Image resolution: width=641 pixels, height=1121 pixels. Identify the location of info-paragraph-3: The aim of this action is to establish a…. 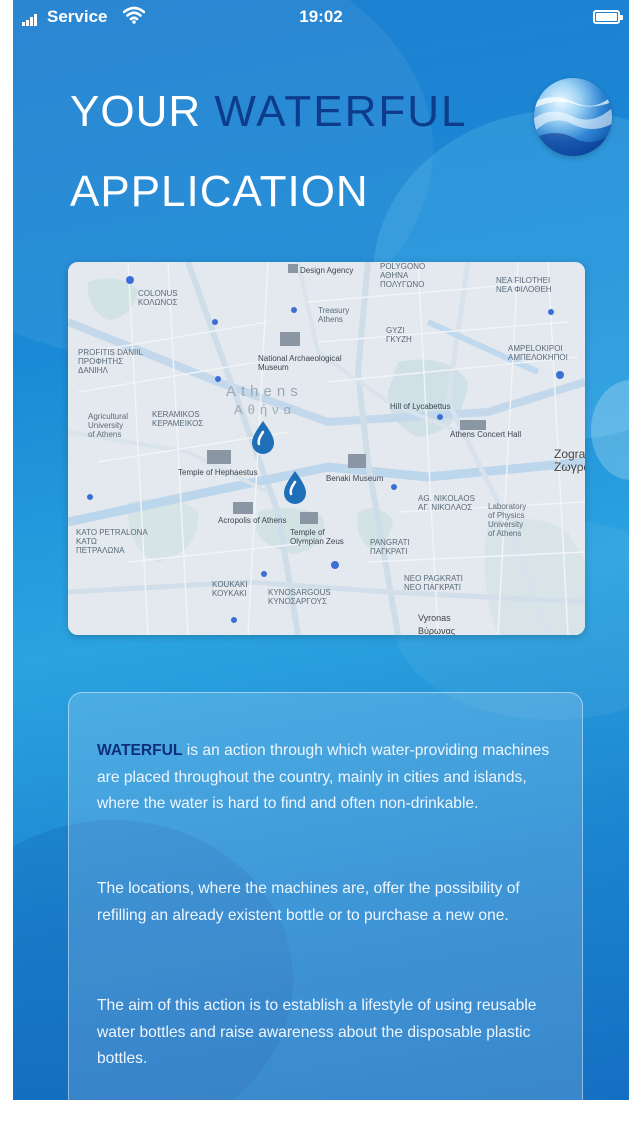
(317, 1032).